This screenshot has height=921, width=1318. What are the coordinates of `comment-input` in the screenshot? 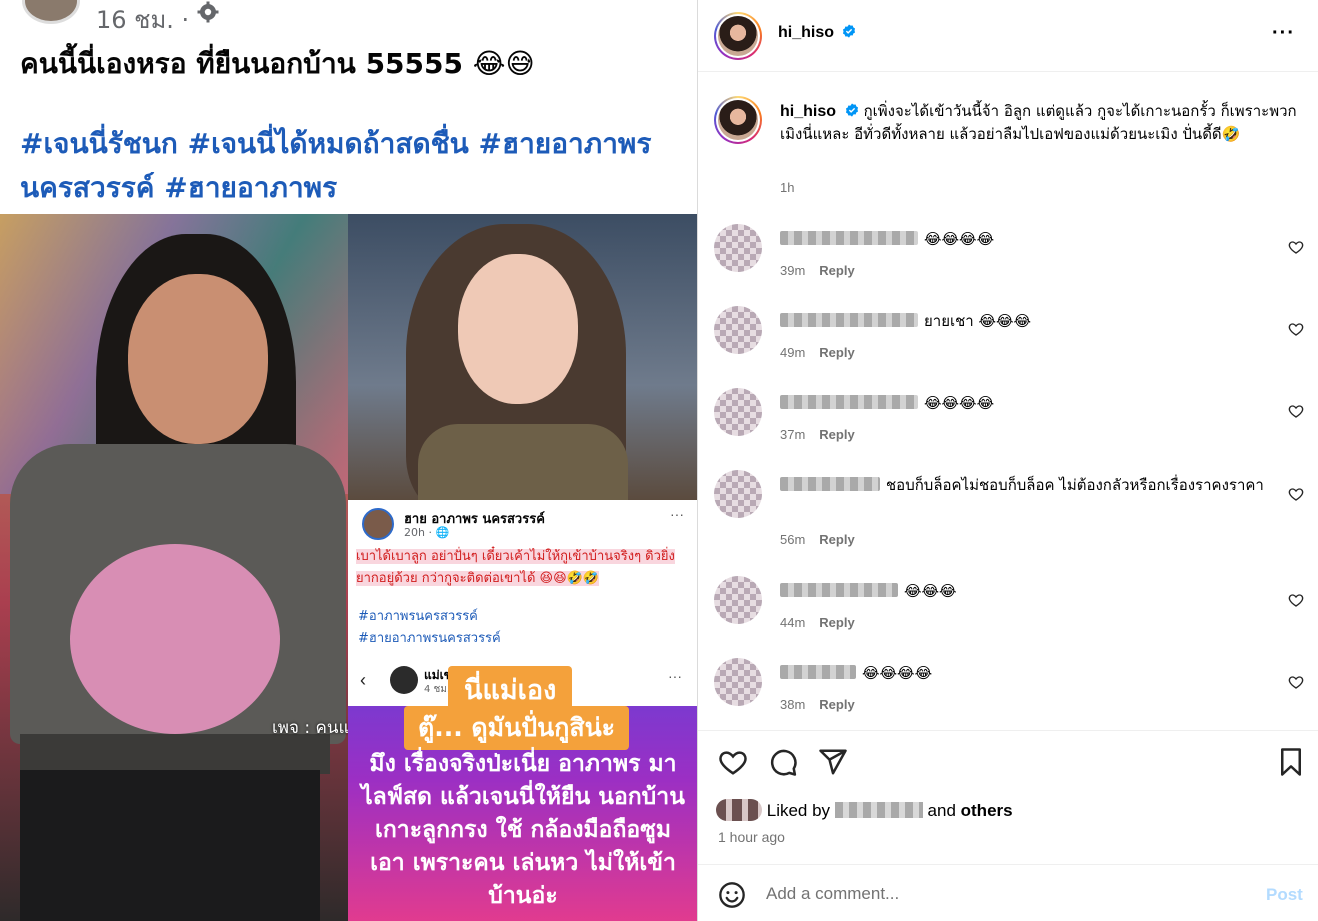 It's located at (1001, 894).